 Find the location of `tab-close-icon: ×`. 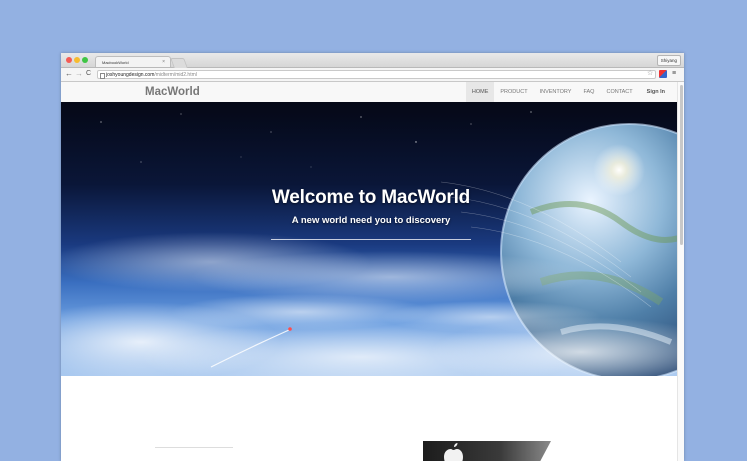

tab-close-icon: × is located at coordinates (163, 62).